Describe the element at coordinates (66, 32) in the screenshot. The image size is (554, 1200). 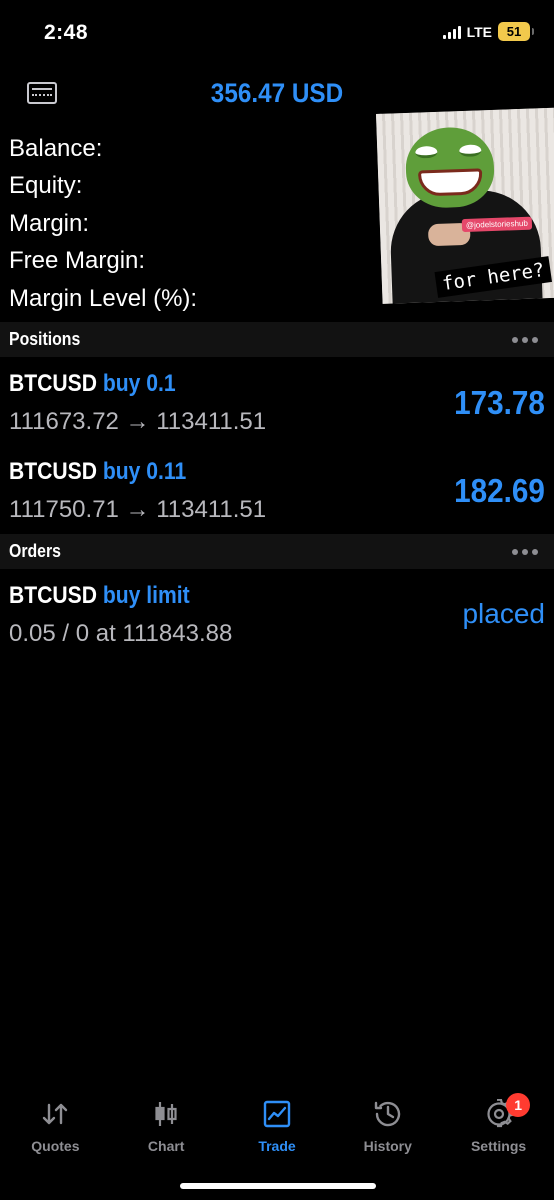
I see `status-time: 2:48` at that location.